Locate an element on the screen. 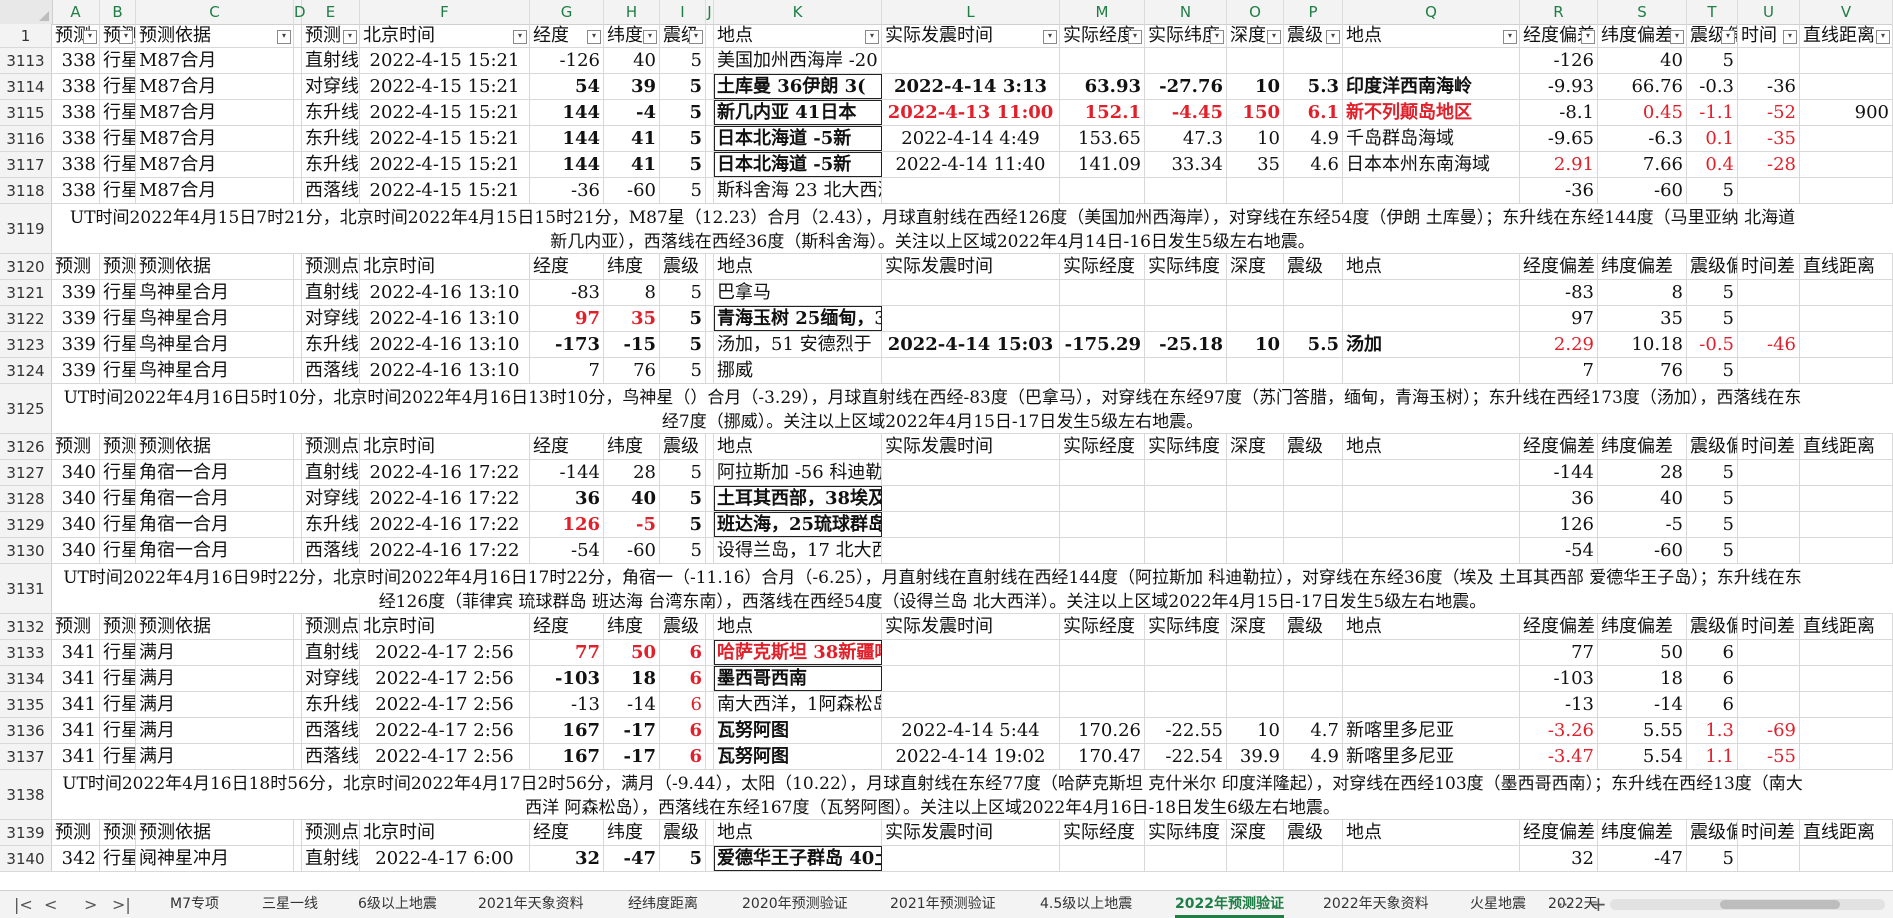  cell-i: 震级 is located at coordinates (683, 832).